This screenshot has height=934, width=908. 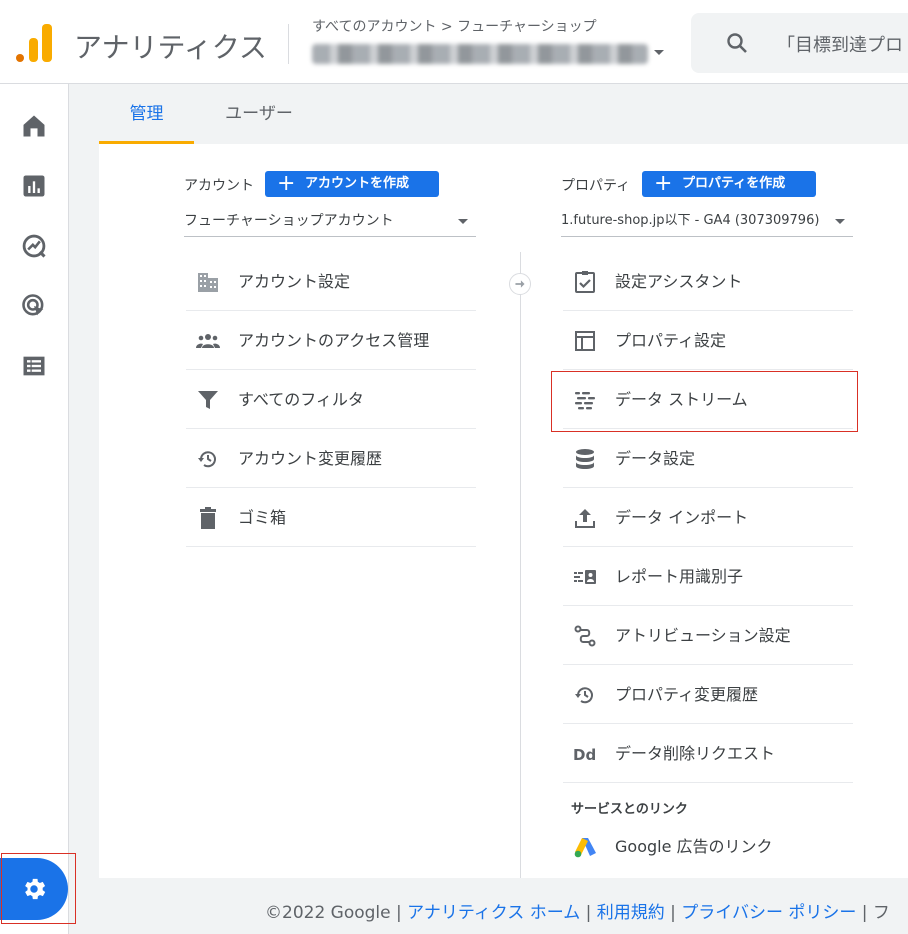 What do you see at coordinates (34, 366) in the screenshot?
I see `configure-icon` at bounding box center [34, 366].